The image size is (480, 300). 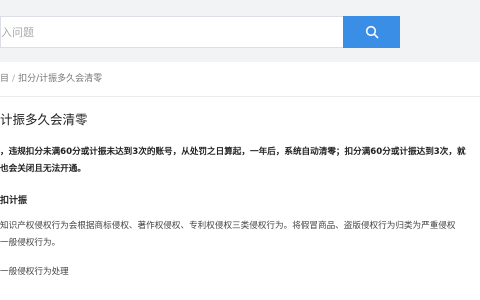 I want to click on sub-heading: 一般侵权行为处理, so click(x=34, y=272).